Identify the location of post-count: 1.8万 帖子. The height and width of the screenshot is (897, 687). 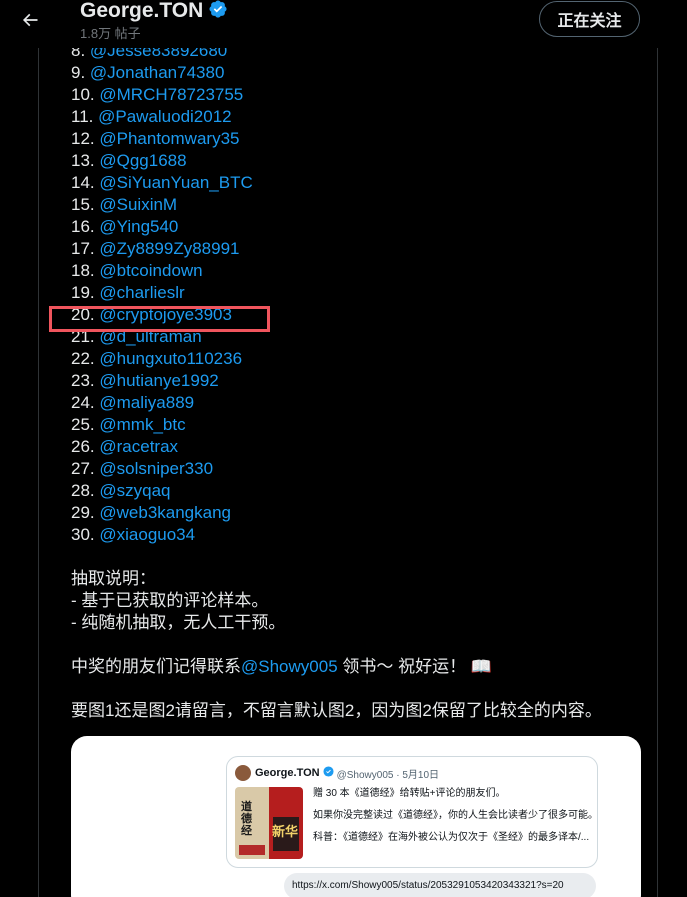
(110, 33).